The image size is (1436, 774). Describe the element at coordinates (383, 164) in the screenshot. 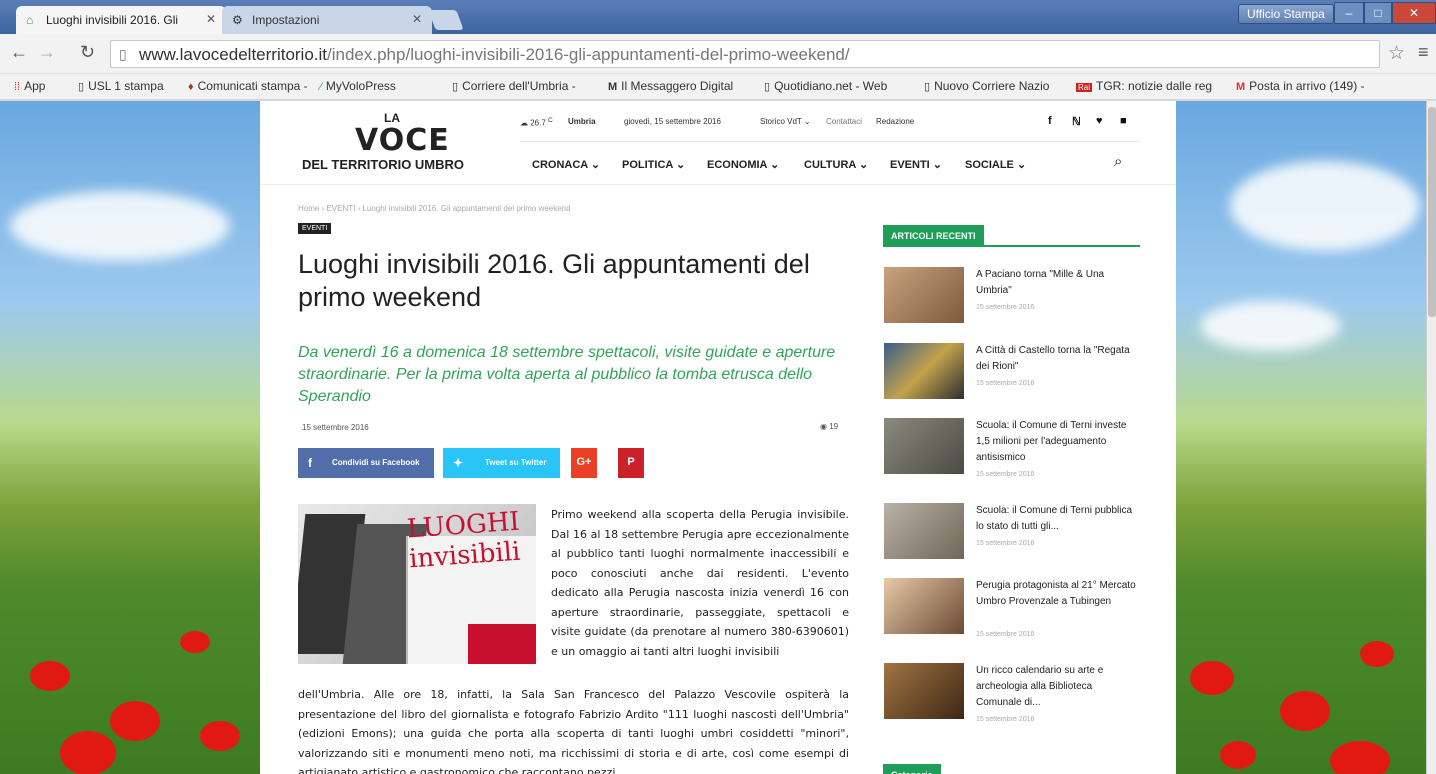

I see `logo-subtitle: DEL TERRITORIO UMBRO` at that location.